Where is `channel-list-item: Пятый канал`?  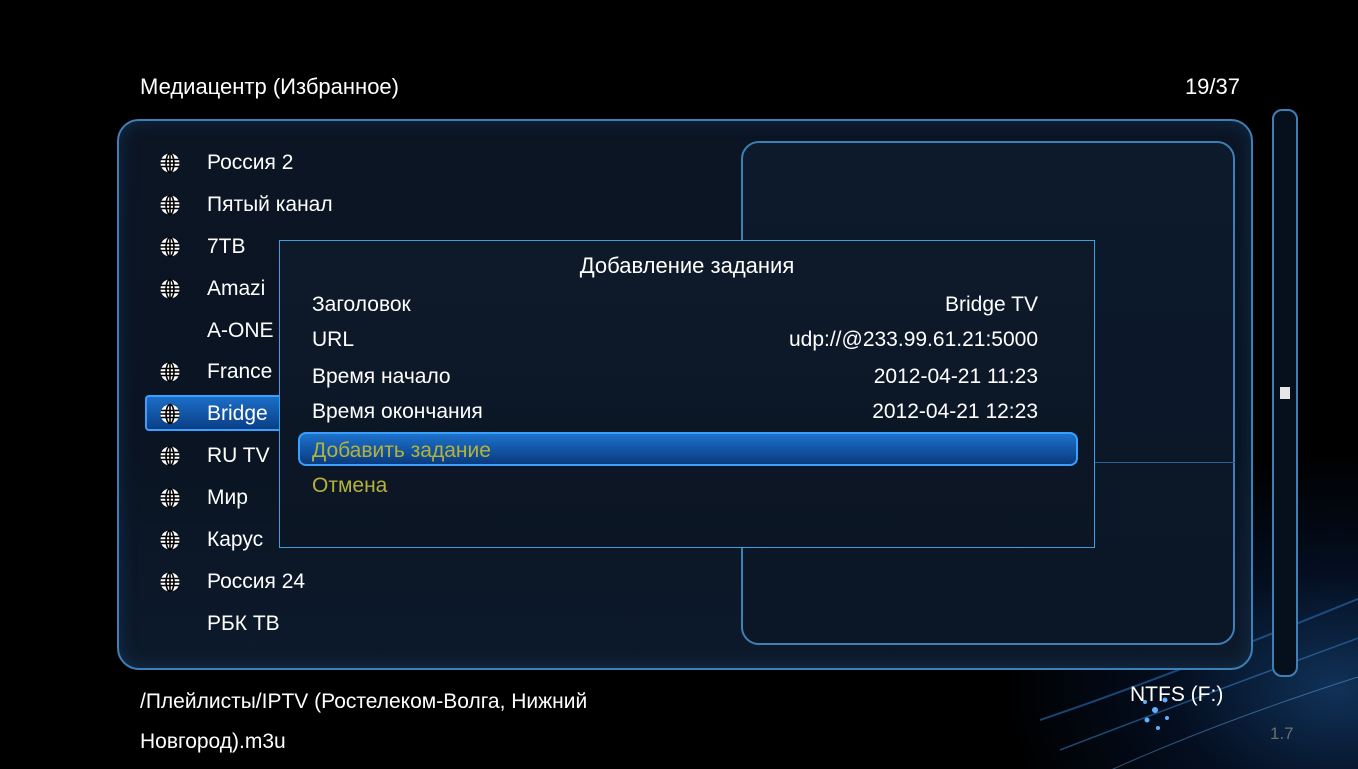
channel-list-item: Пятый канал is located at coordinates (445, 205).